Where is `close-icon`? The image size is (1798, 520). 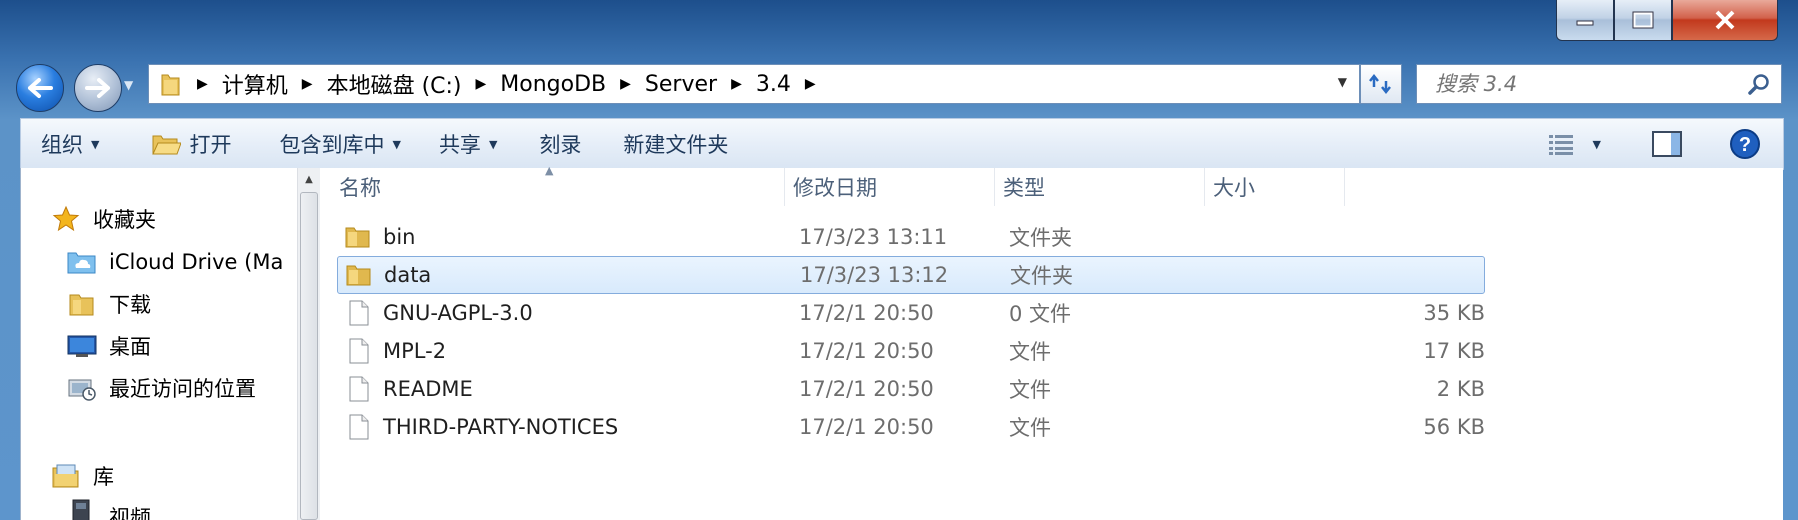
close-icon is located at coordinates (1725, 20).